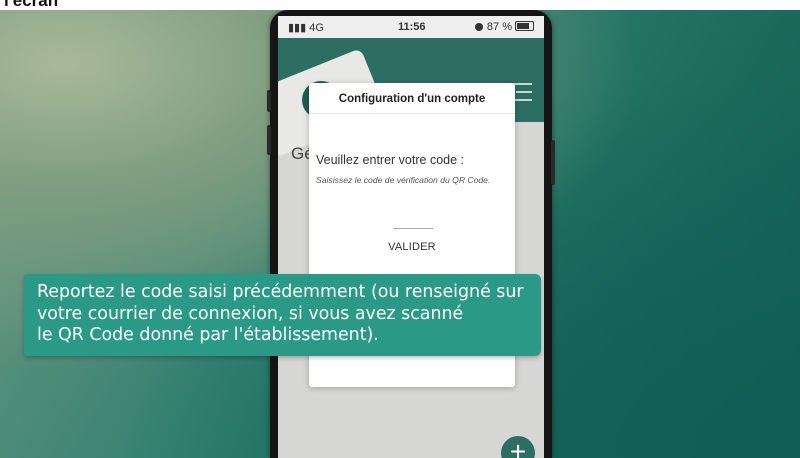 The image size is (800, 458). I want to click on add-fab-button: +, so click(518, 447).